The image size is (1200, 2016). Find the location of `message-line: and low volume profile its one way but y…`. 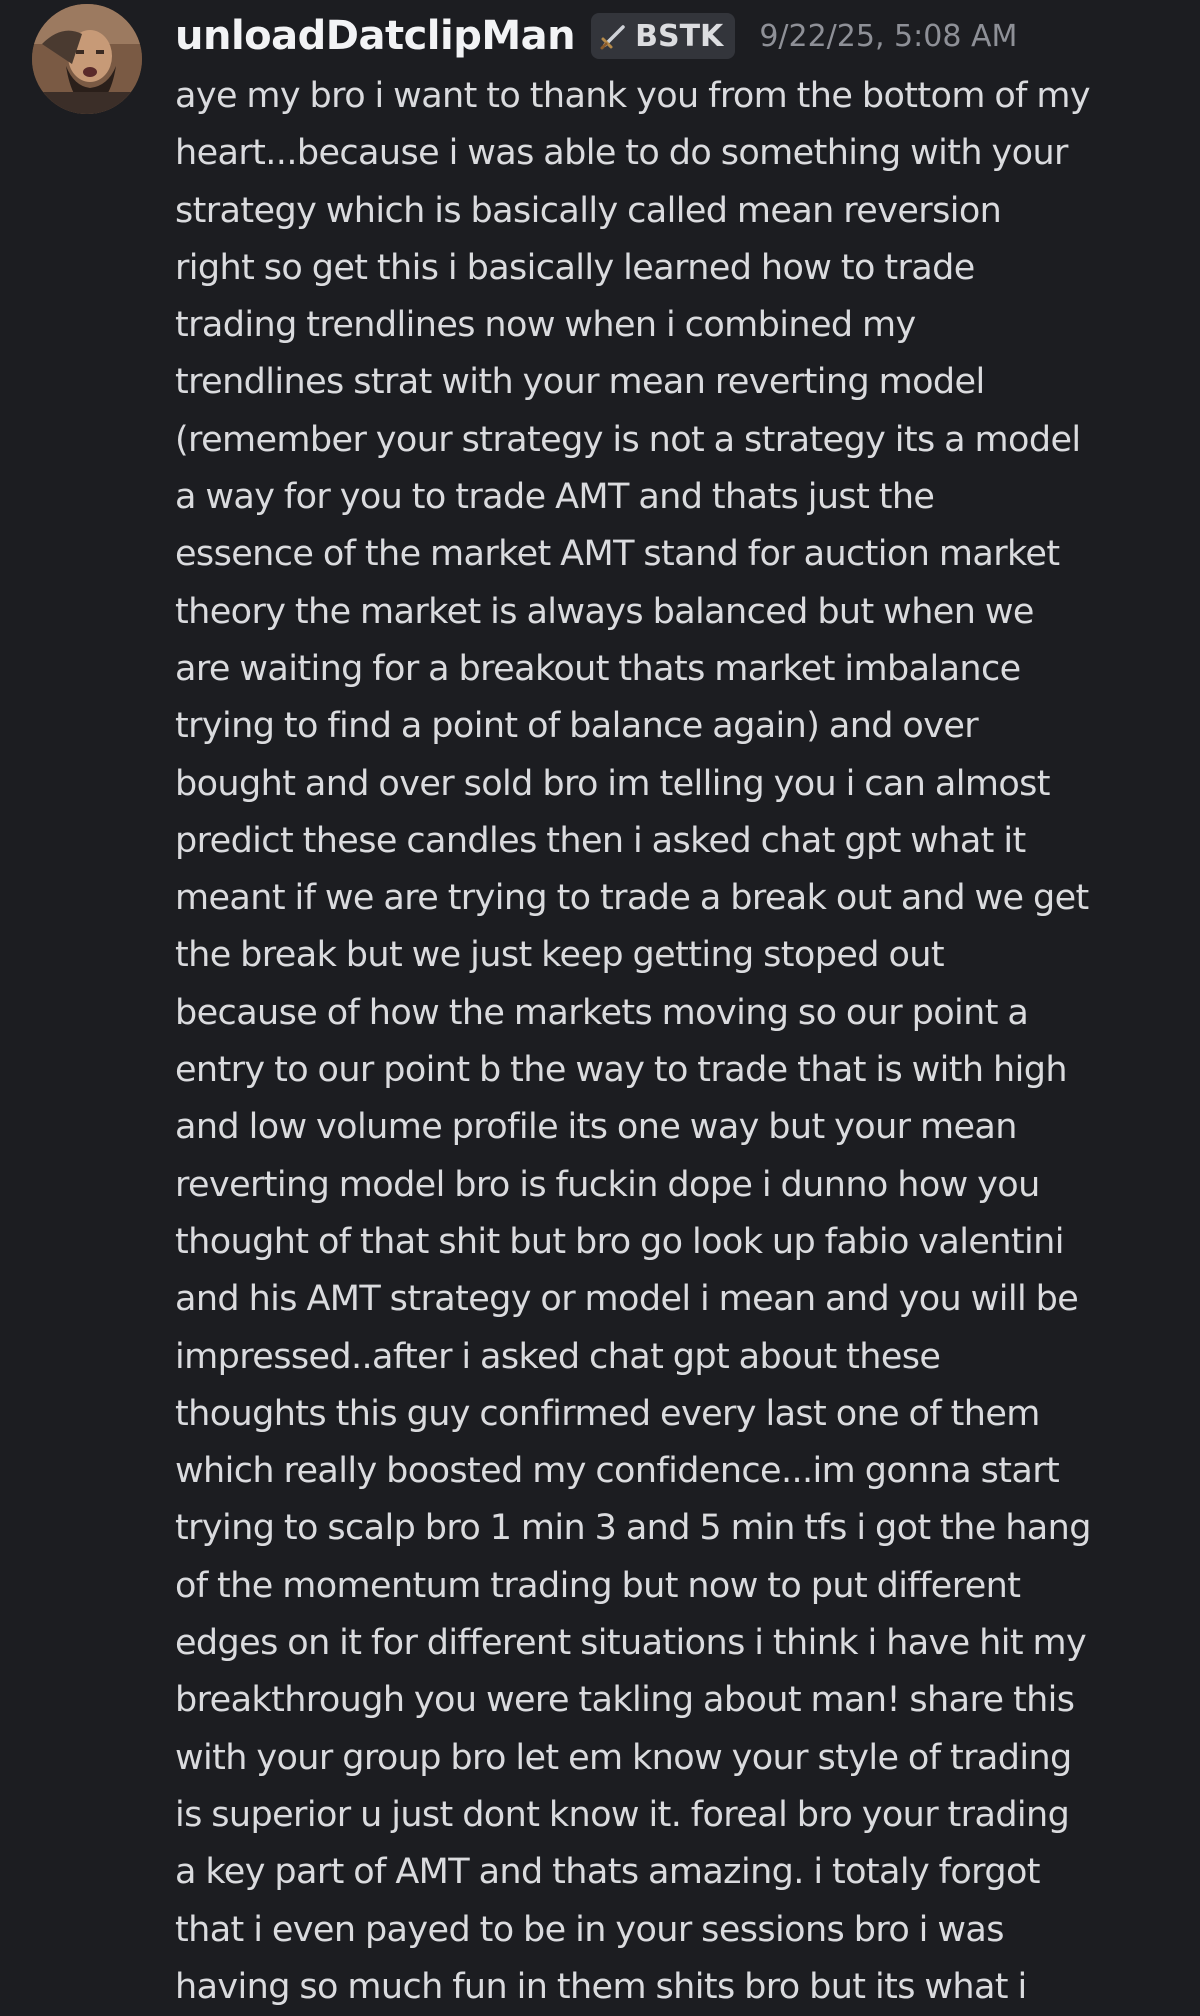

message-line: and low volume profile its one way but y… is located at coordinates (596, 1127).